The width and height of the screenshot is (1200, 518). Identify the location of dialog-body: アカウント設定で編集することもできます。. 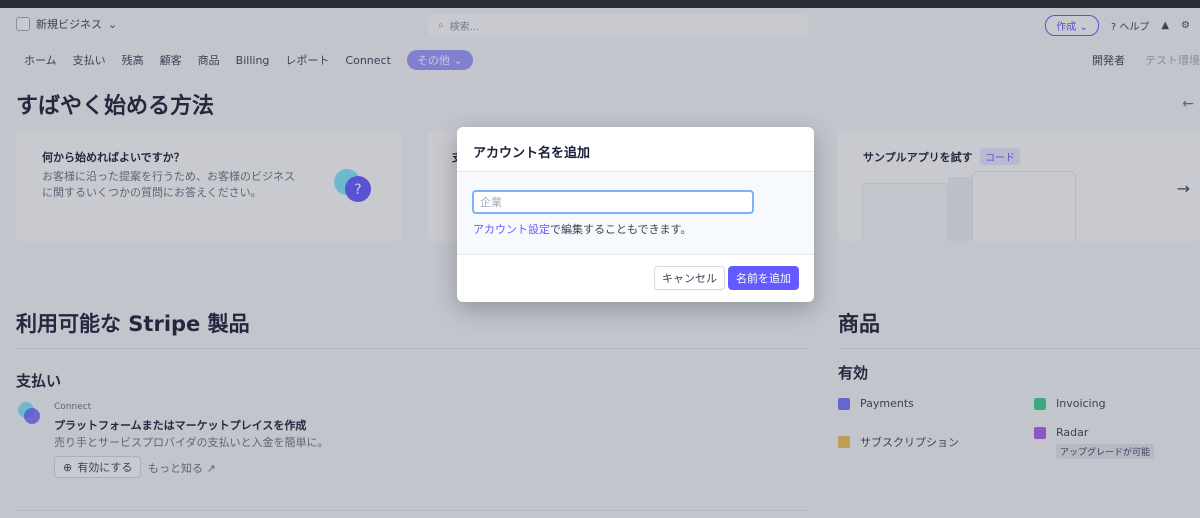
(635, 213).